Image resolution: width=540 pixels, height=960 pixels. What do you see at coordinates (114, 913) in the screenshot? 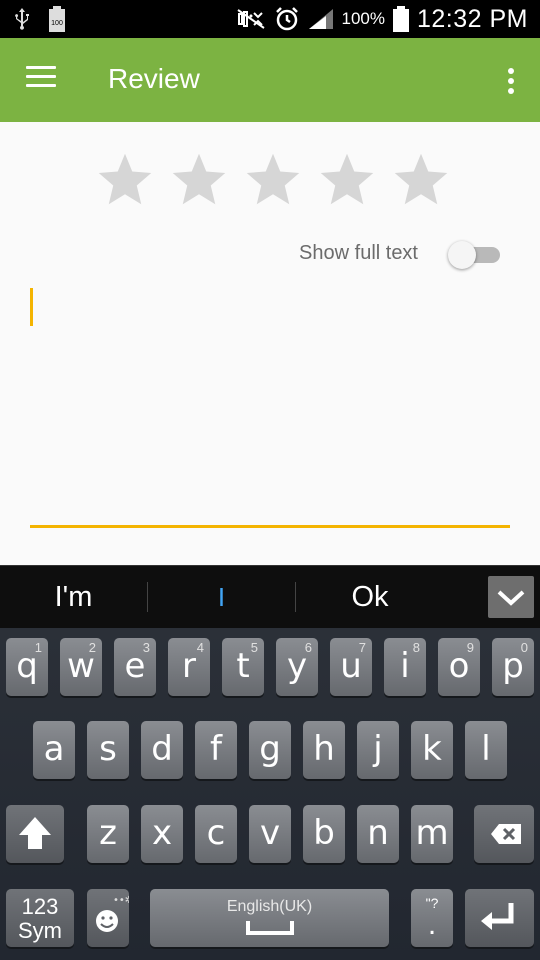
I see `emoji-settings-icon: ••✲` at bounding box center [114, 913].